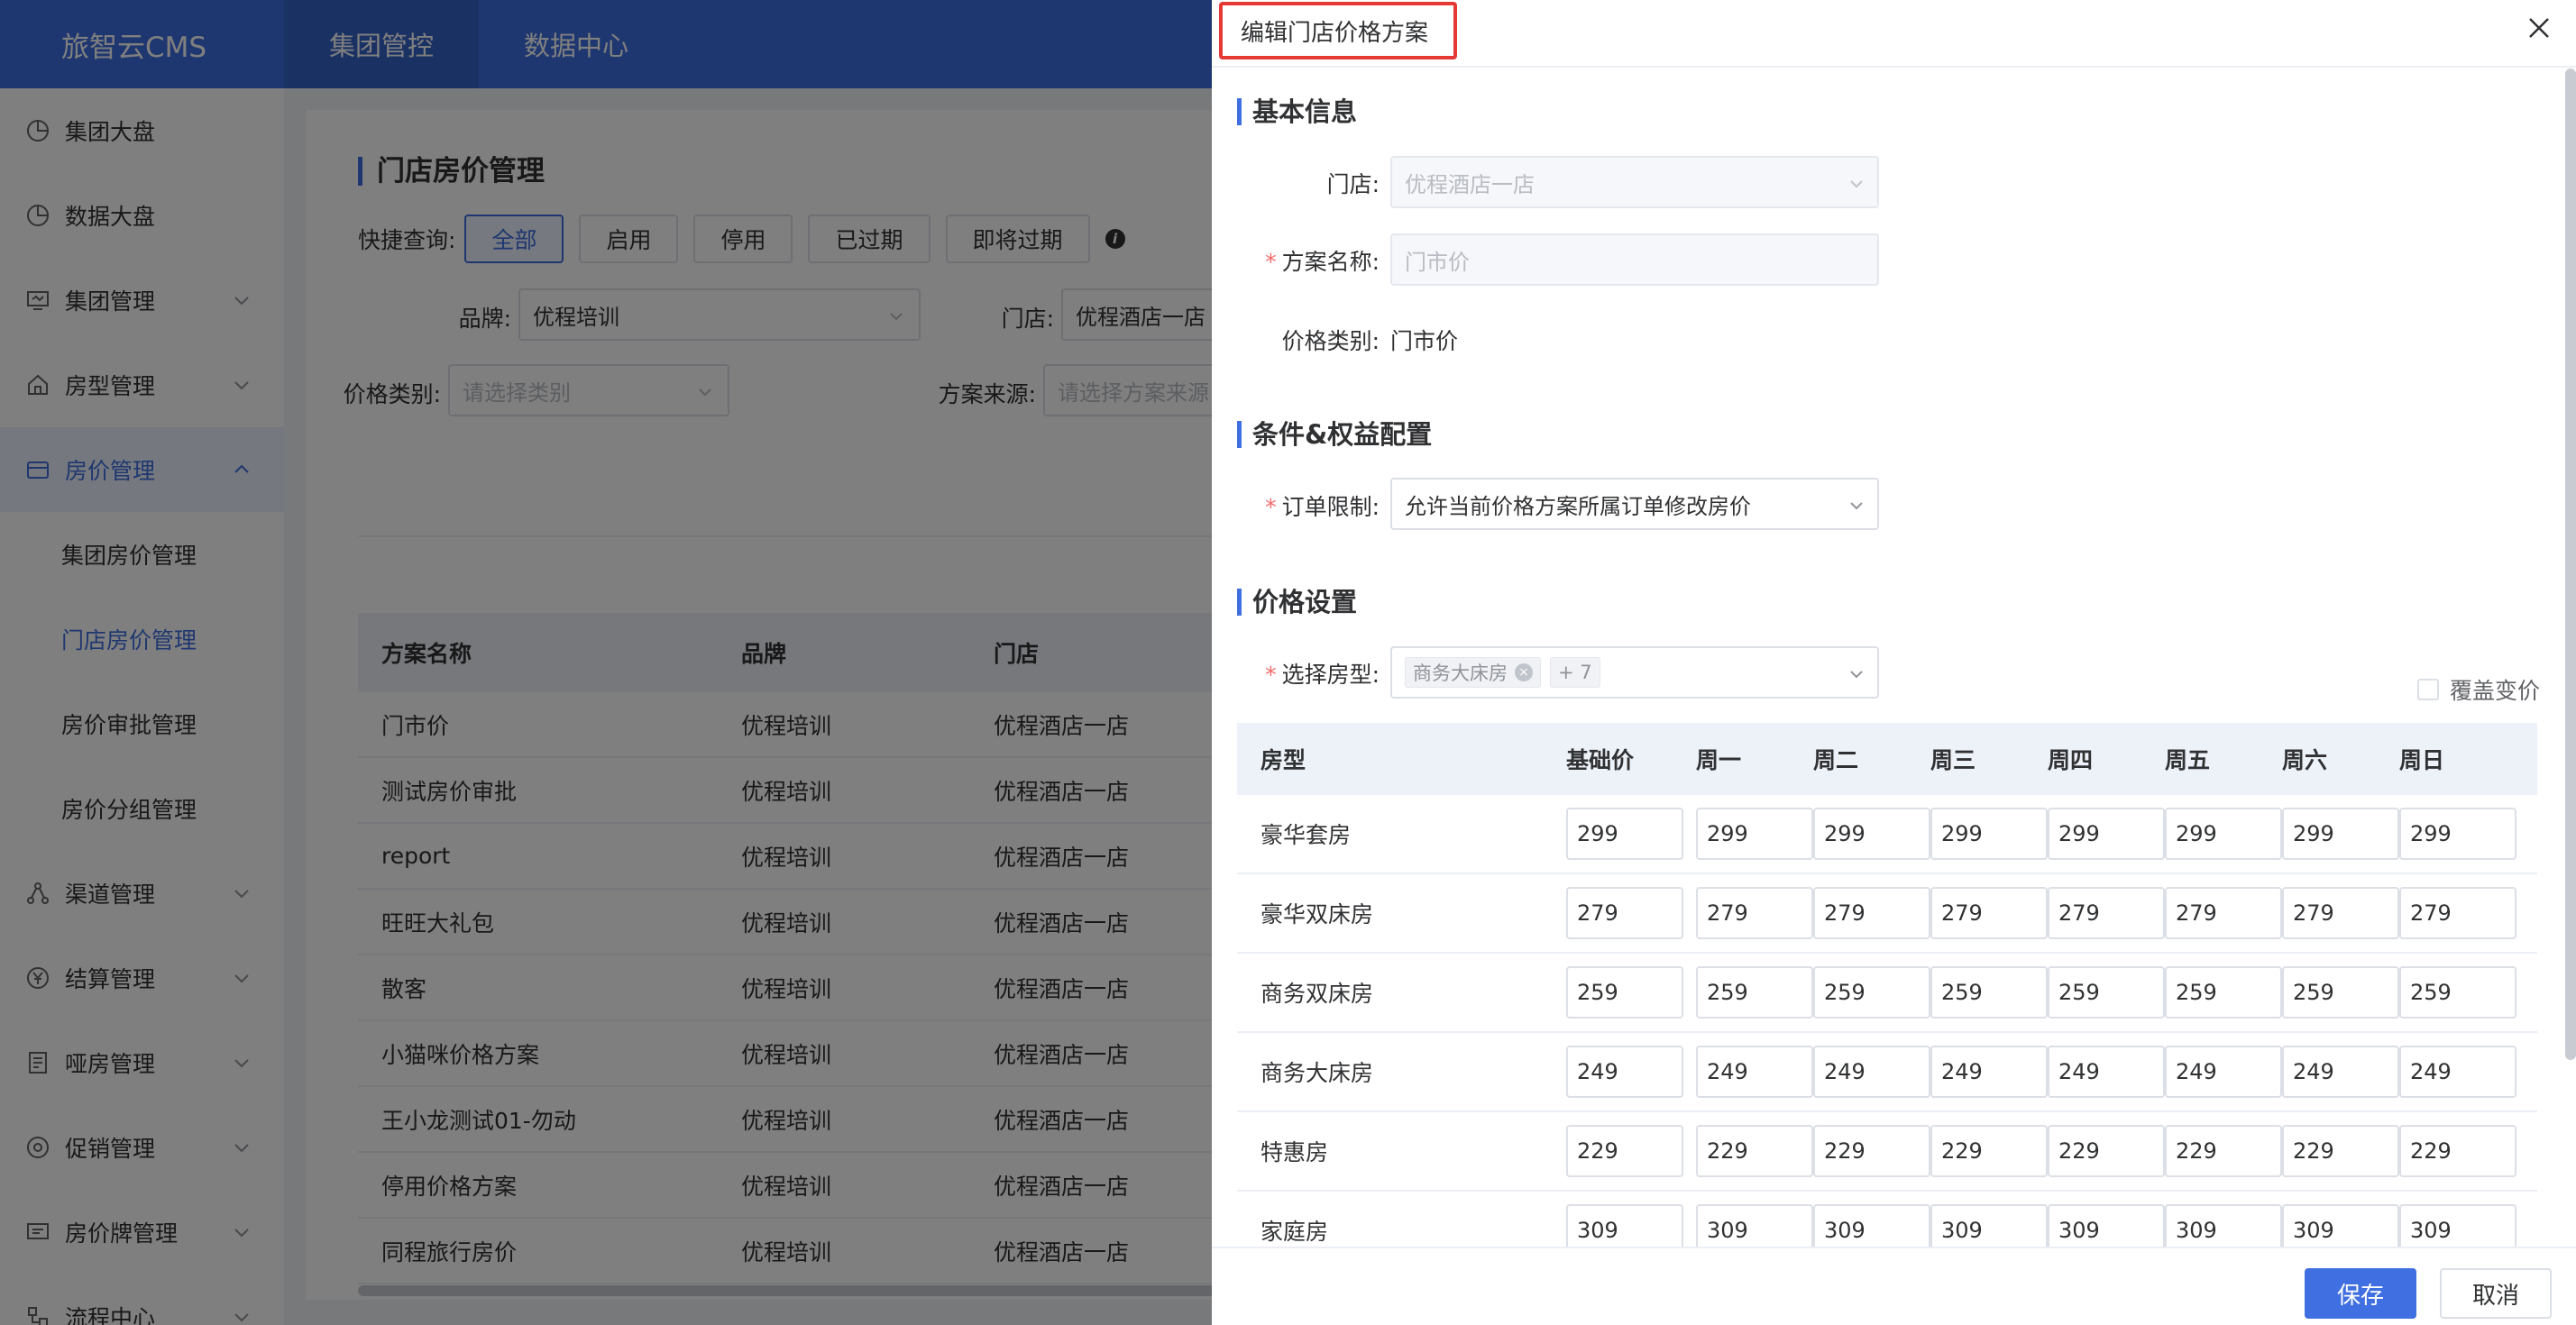 The height and width of the screenshot is (1325, 2576). What do you see at coordinates (1271, 675) in the screenshot?
I see `required-mark: *` at bounding box center [1271, 675].